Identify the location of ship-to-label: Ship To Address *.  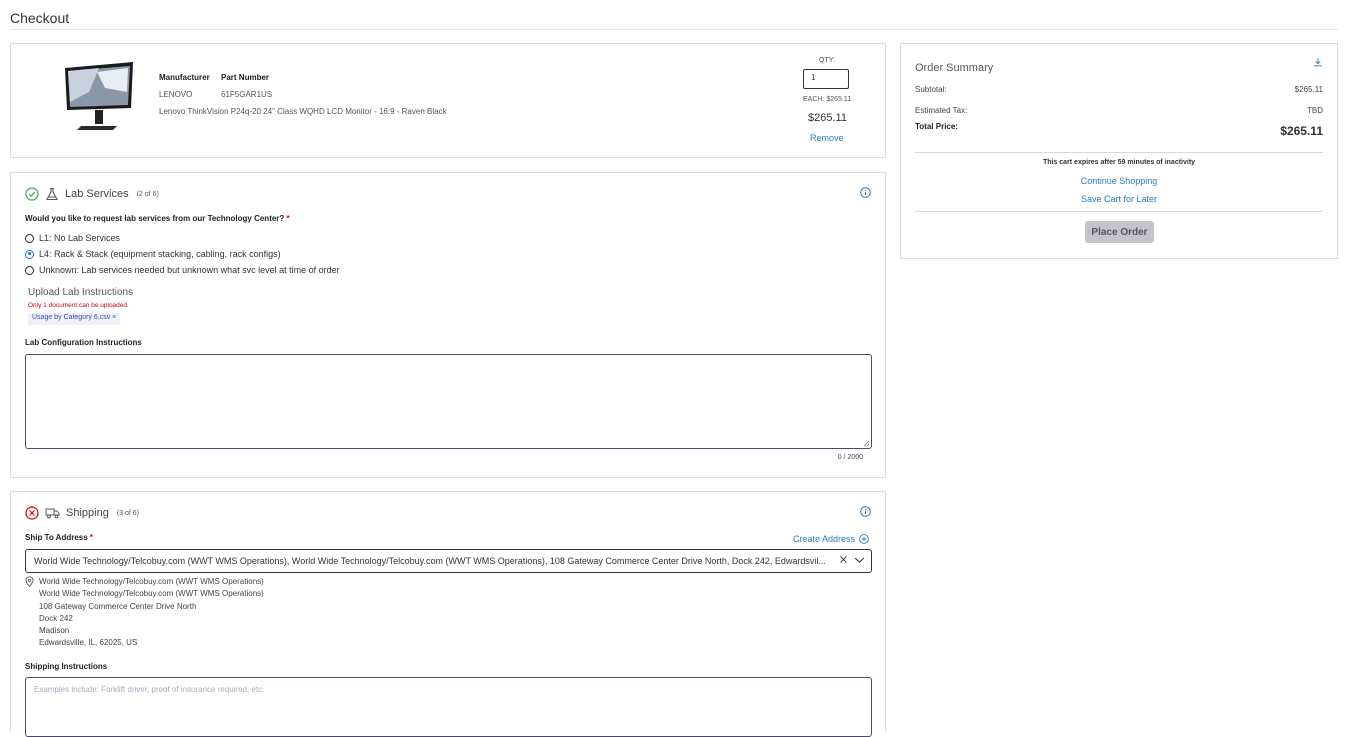
(59, 537).